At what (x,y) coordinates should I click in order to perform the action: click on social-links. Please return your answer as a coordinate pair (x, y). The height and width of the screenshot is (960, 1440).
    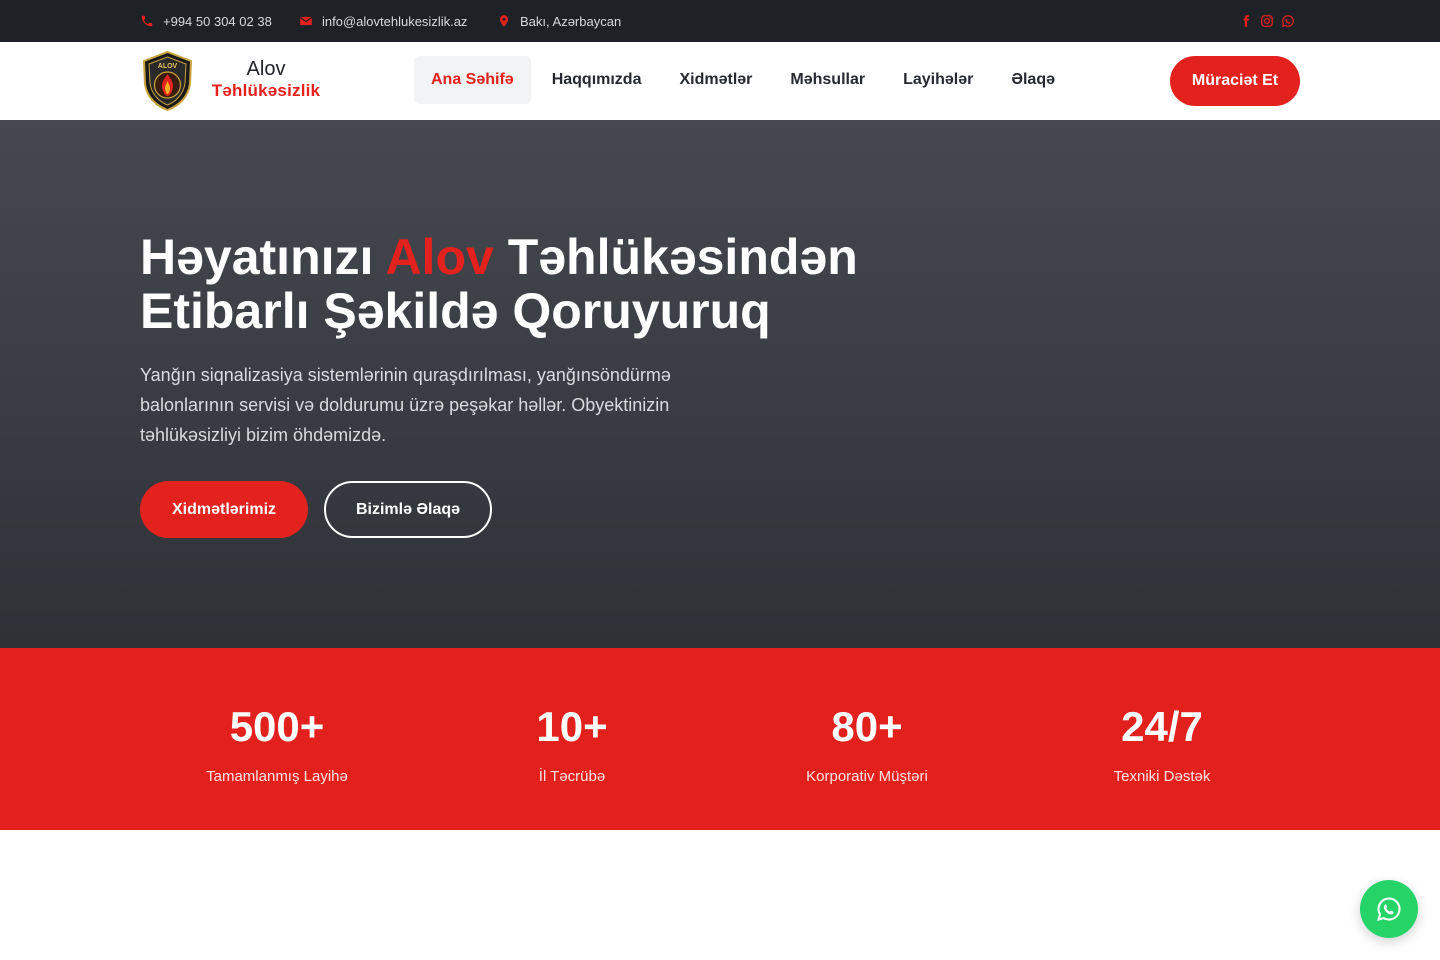
    Looking at the image, I should click on (1267, 21).